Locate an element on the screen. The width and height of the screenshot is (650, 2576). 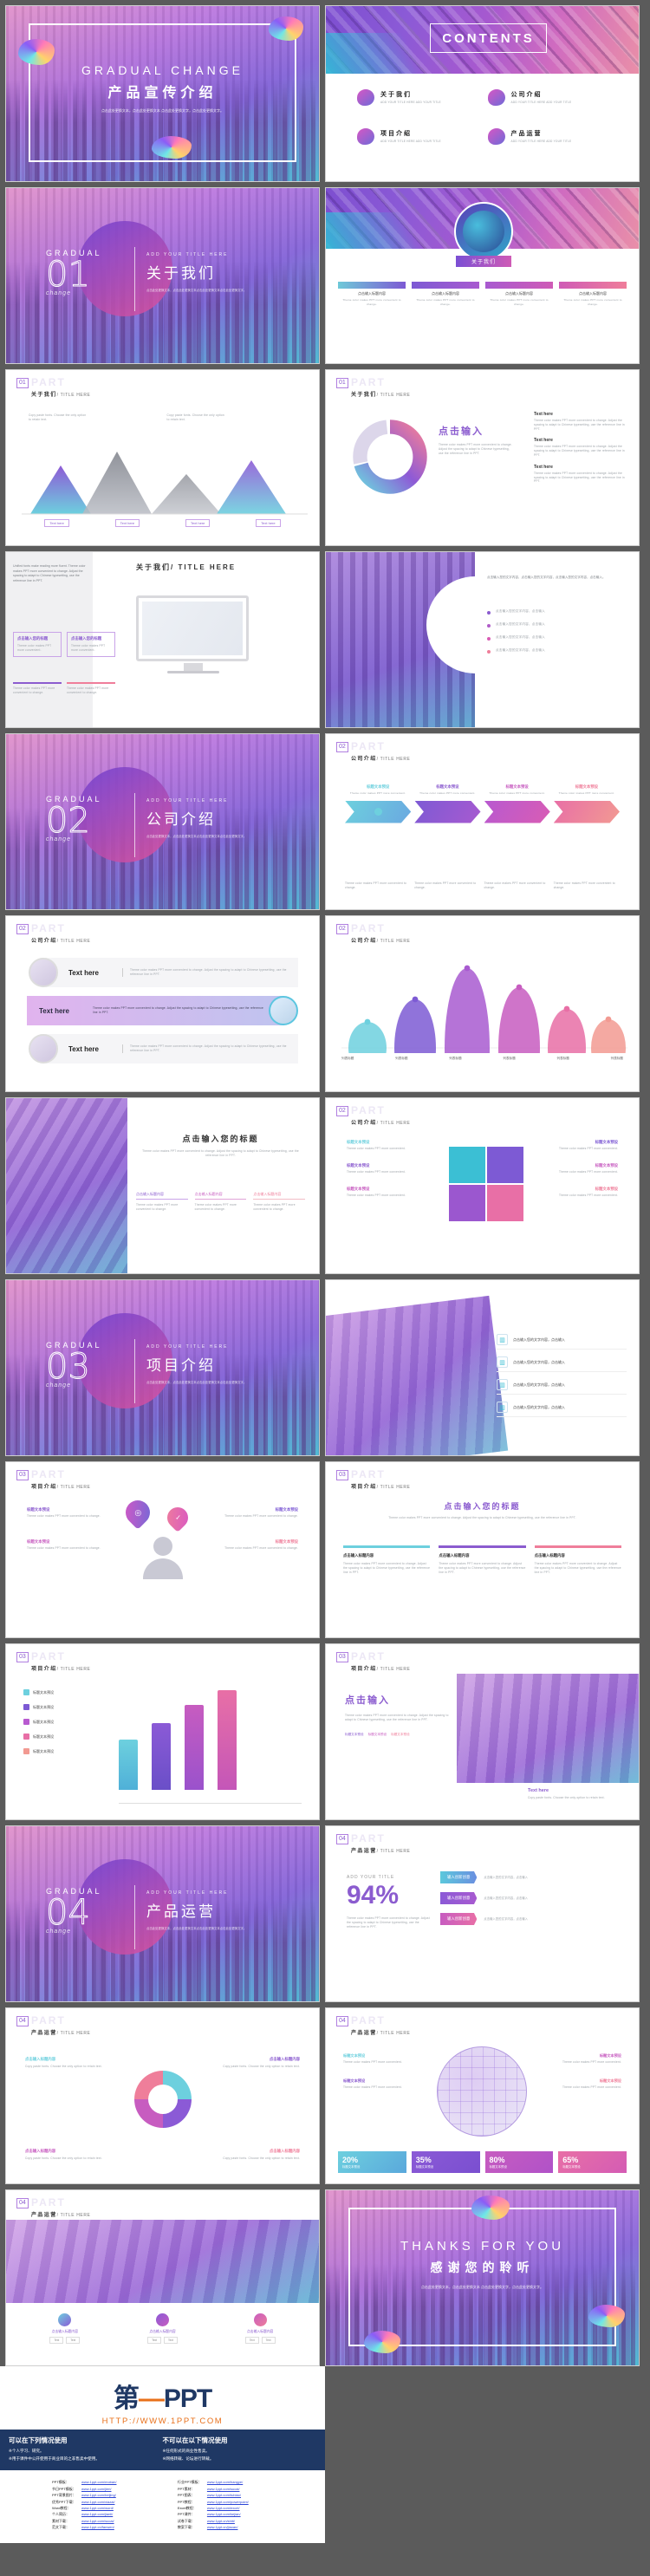
link: www.1ppt.com/jianli/ is located at coordinates (97, 2514).